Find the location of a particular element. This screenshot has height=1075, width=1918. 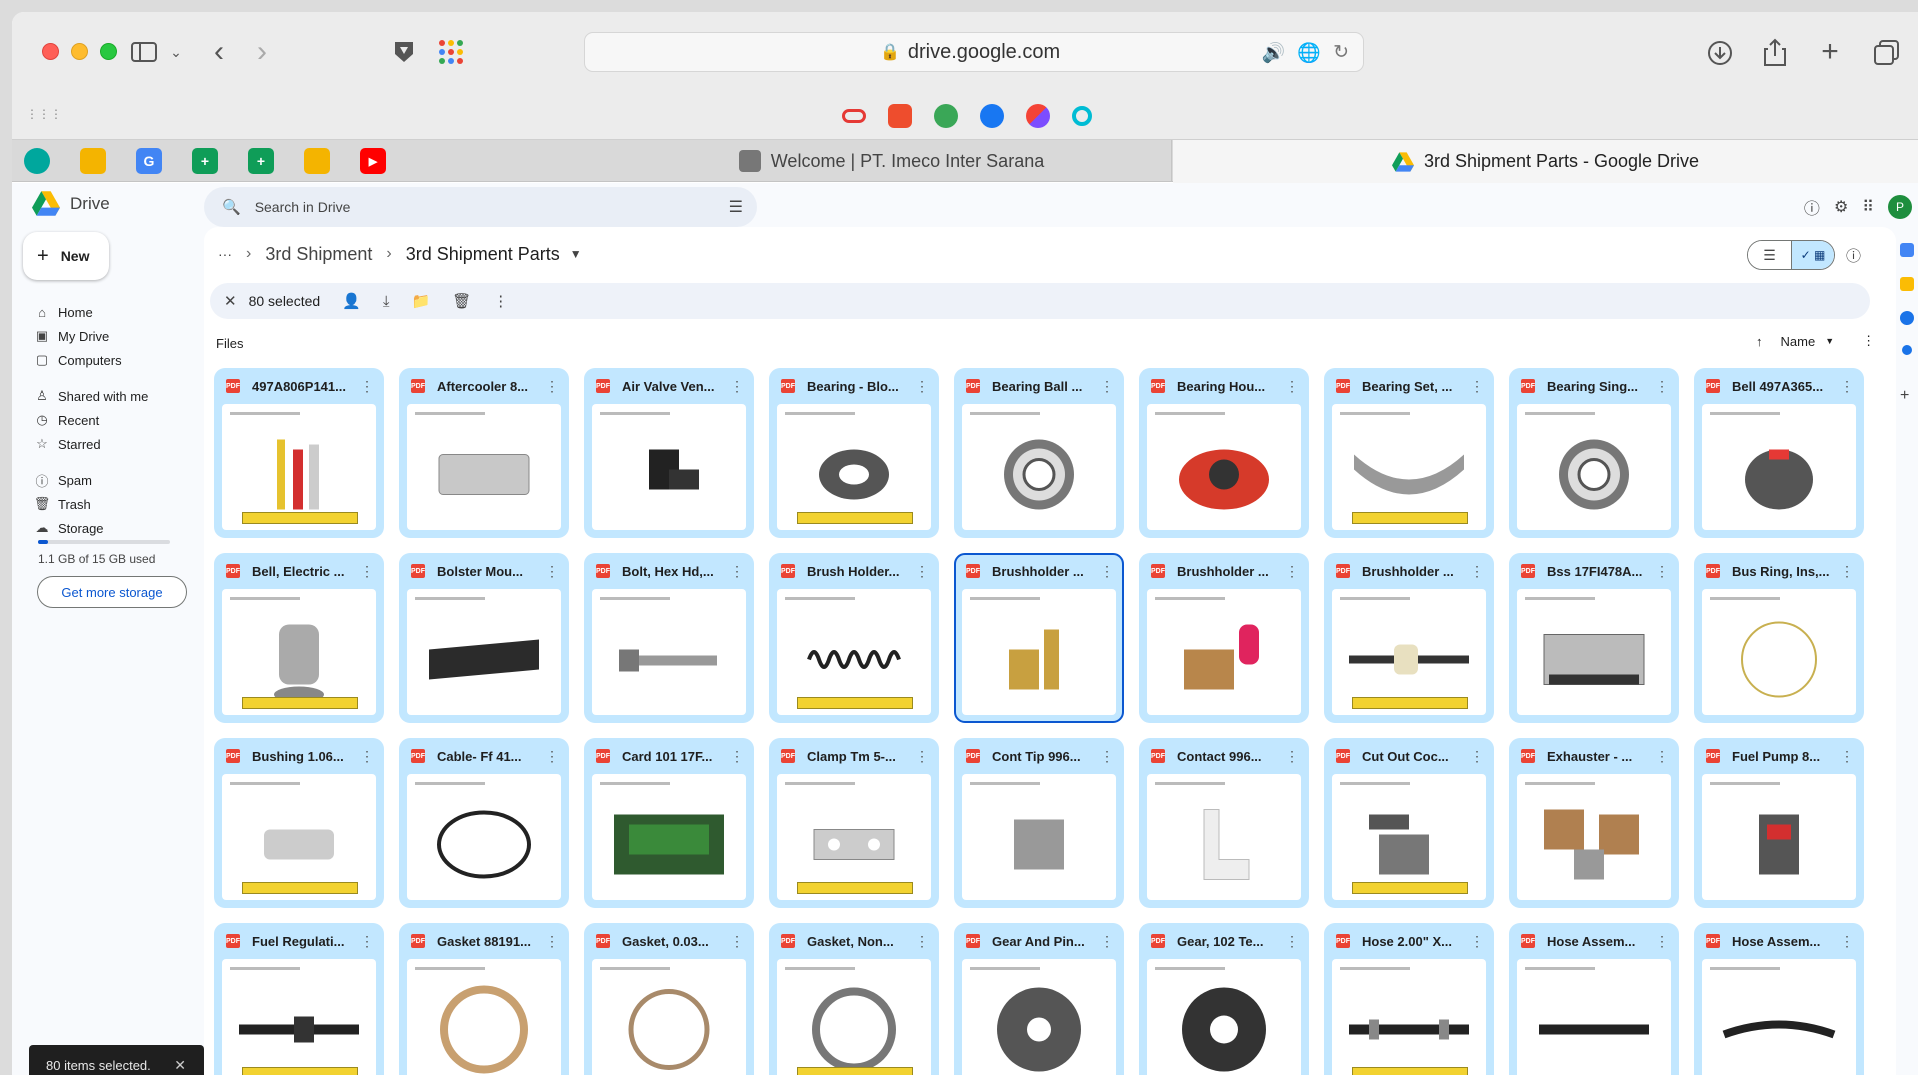

contacts-icon is located at coordinates (1907, 350).